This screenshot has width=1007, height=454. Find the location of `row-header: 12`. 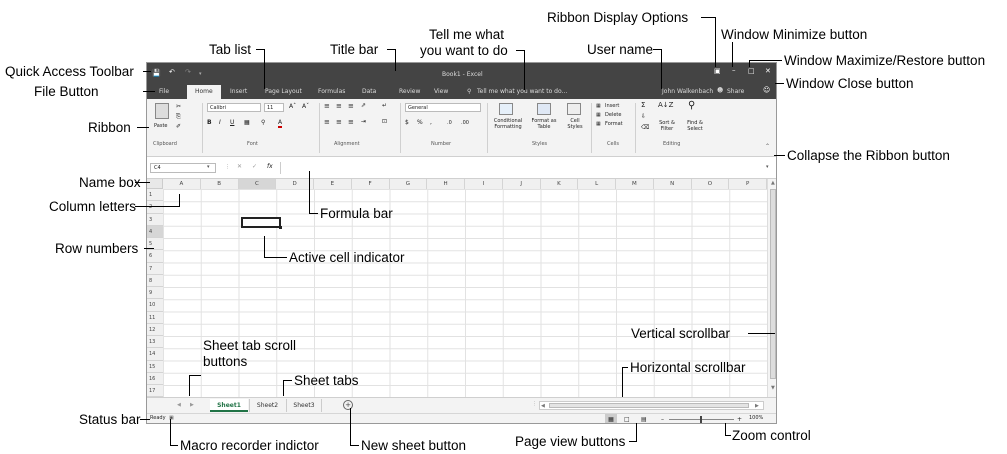

row-header: 12 is located at coordinates (155, 329).